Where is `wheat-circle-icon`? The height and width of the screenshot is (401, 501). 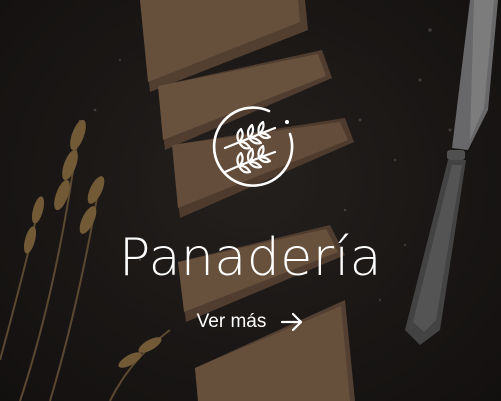
wheat-circle-icon is located at coordinates (252, 146).